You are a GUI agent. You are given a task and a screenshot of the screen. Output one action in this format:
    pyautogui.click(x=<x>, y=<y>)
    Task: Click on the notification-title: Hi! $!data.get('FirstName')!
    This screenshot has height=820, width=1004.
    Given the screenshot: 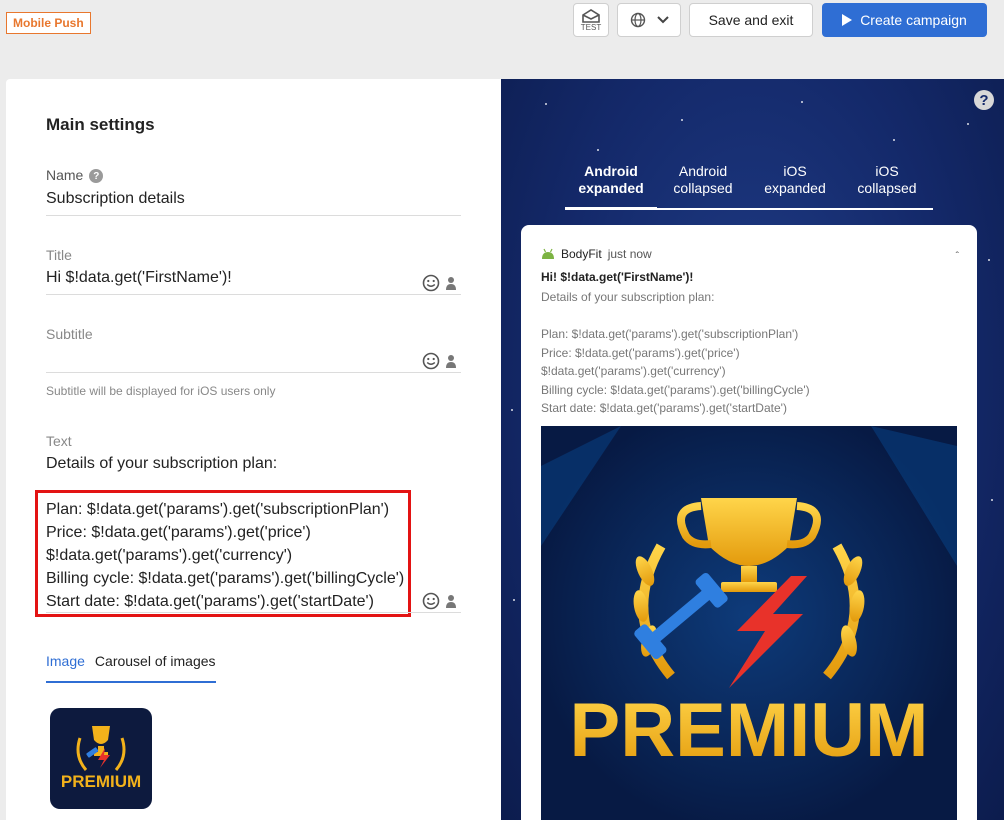 What is the action you would take?
    pyautogui.click(x=617, y=277)
    